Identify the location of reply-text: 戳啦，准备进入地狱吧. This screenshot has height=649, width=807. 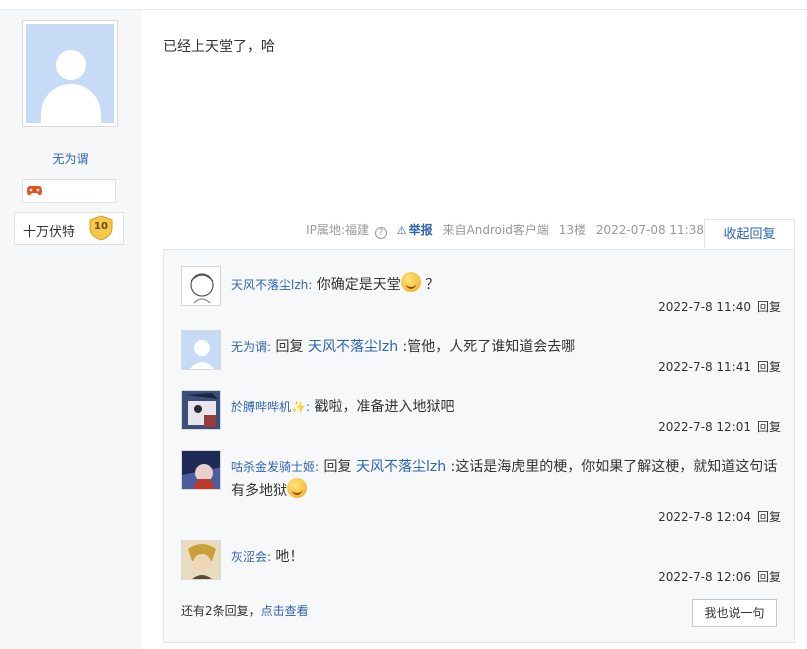
(384, 407).